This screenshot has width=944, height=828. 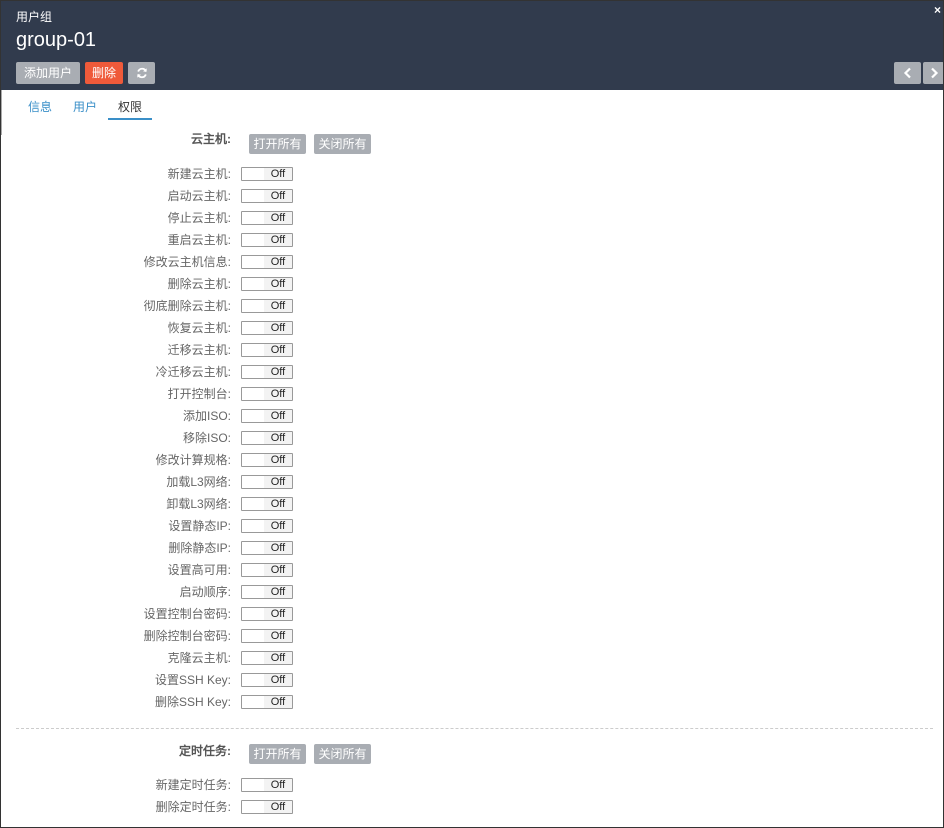 What do you see at coordinates (199, 570) in the screenshot?
I see `permission-label: 设置高可用:` at bounding box center [199, 570].